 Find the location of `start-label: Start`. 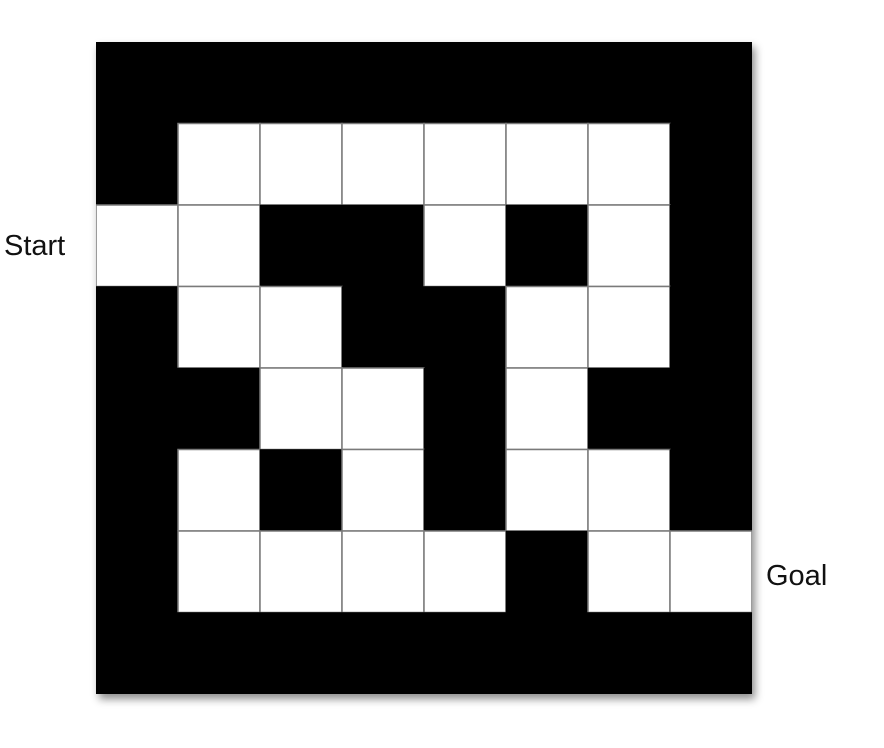

start-label: Start is located at coordinates (35, 246).